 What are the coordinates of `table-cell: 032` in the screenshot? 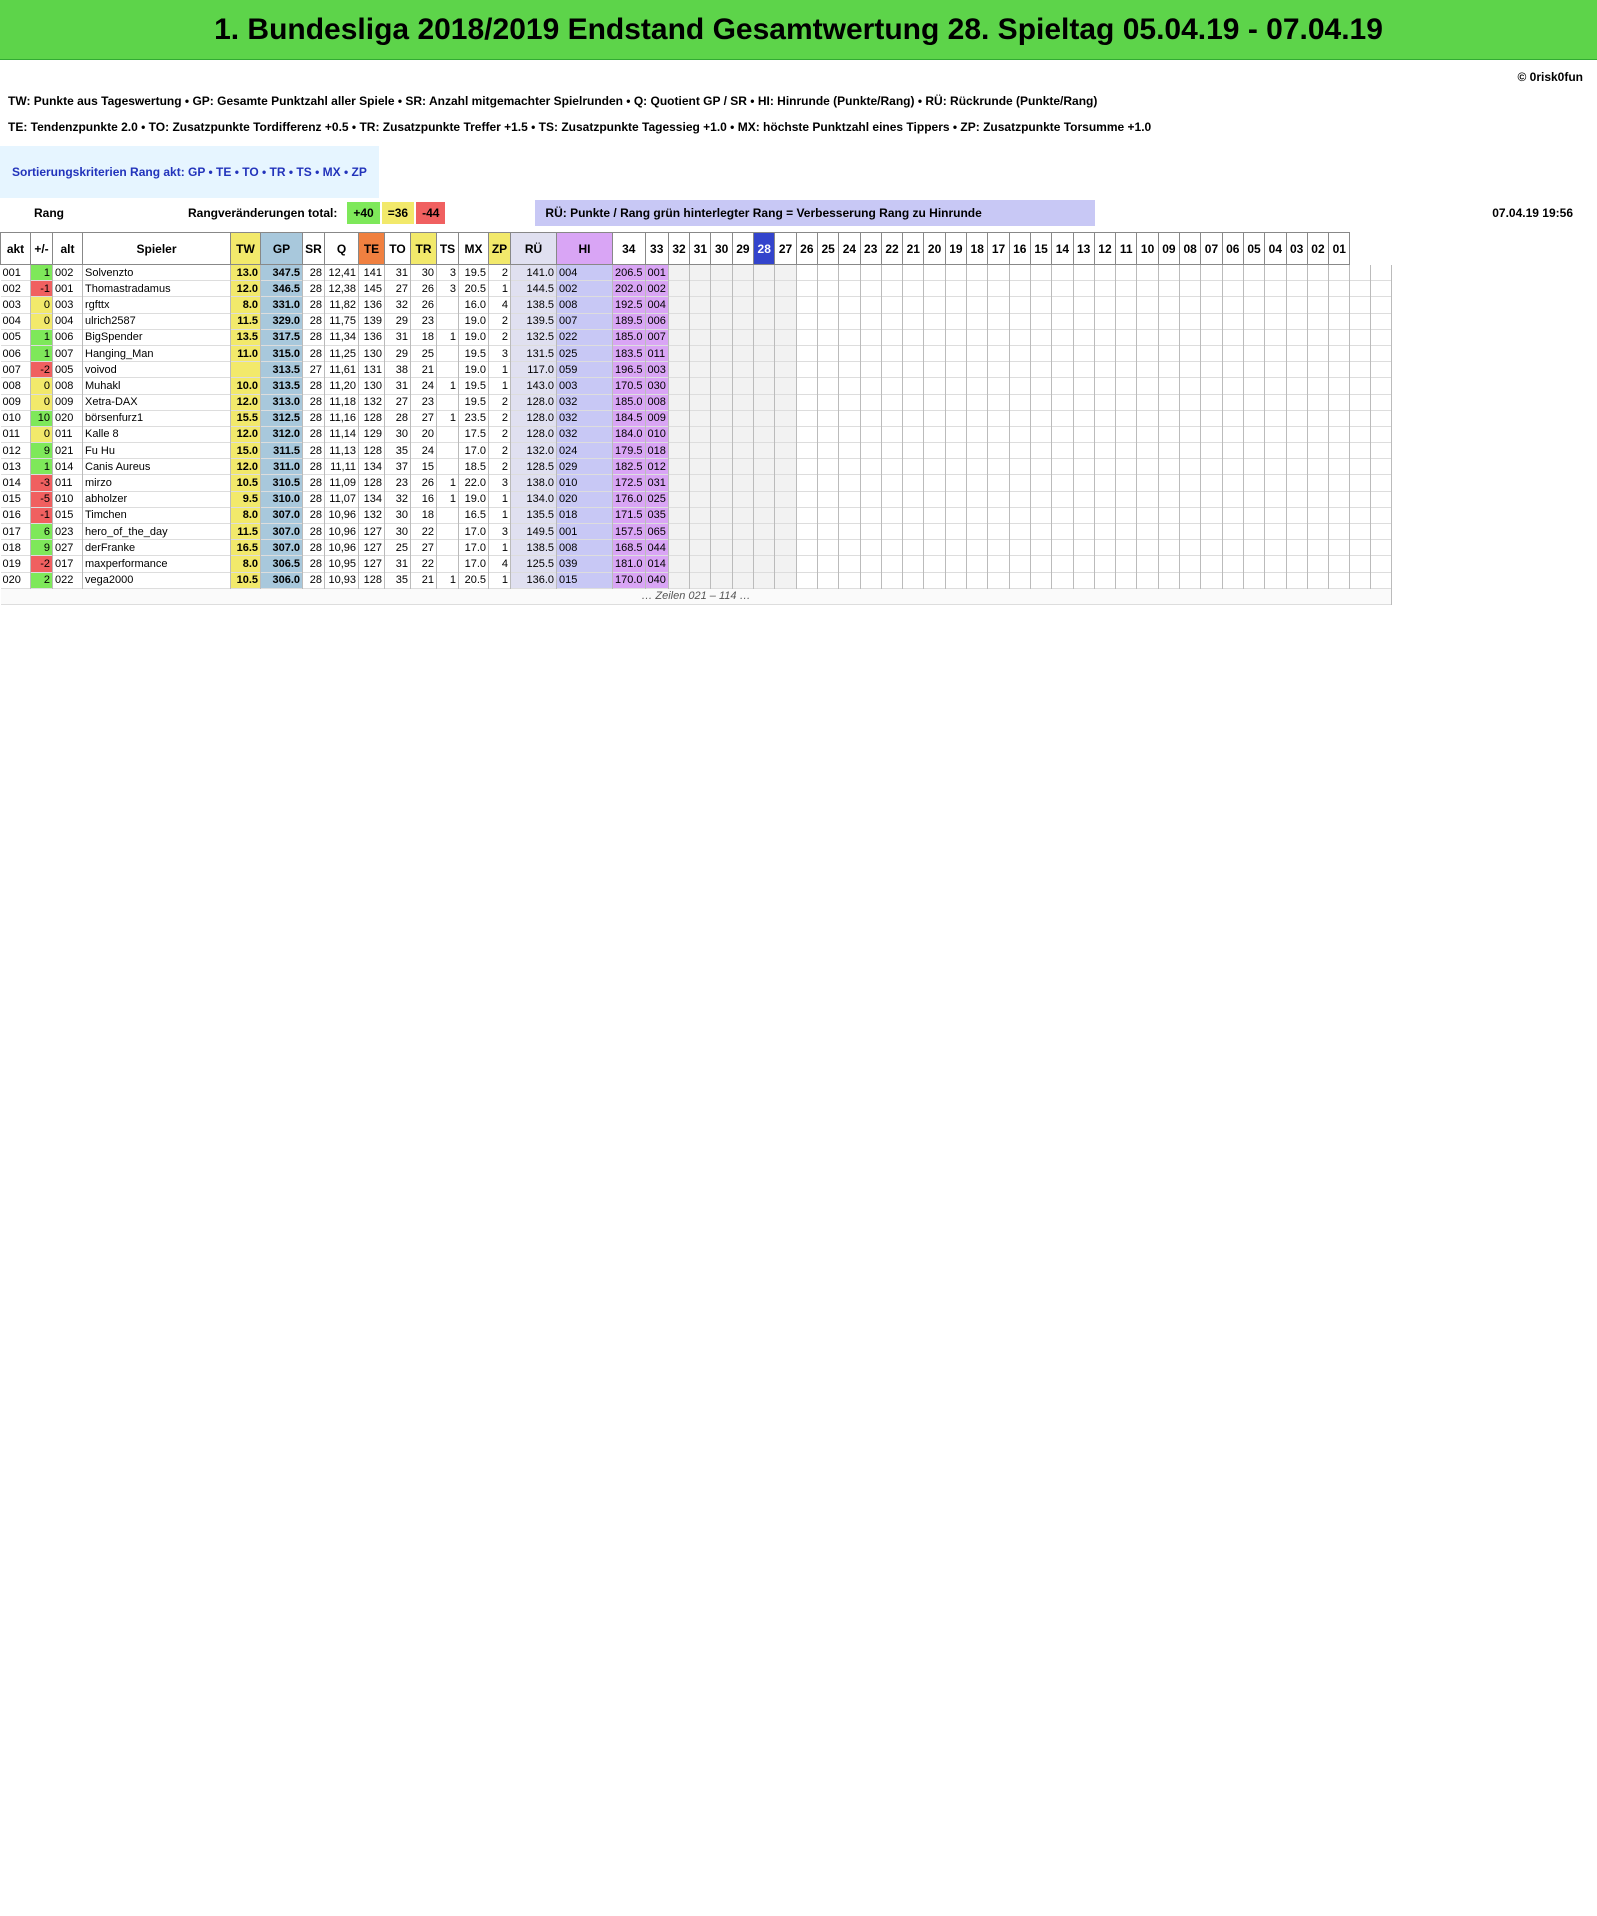 It's located at (584, 402).